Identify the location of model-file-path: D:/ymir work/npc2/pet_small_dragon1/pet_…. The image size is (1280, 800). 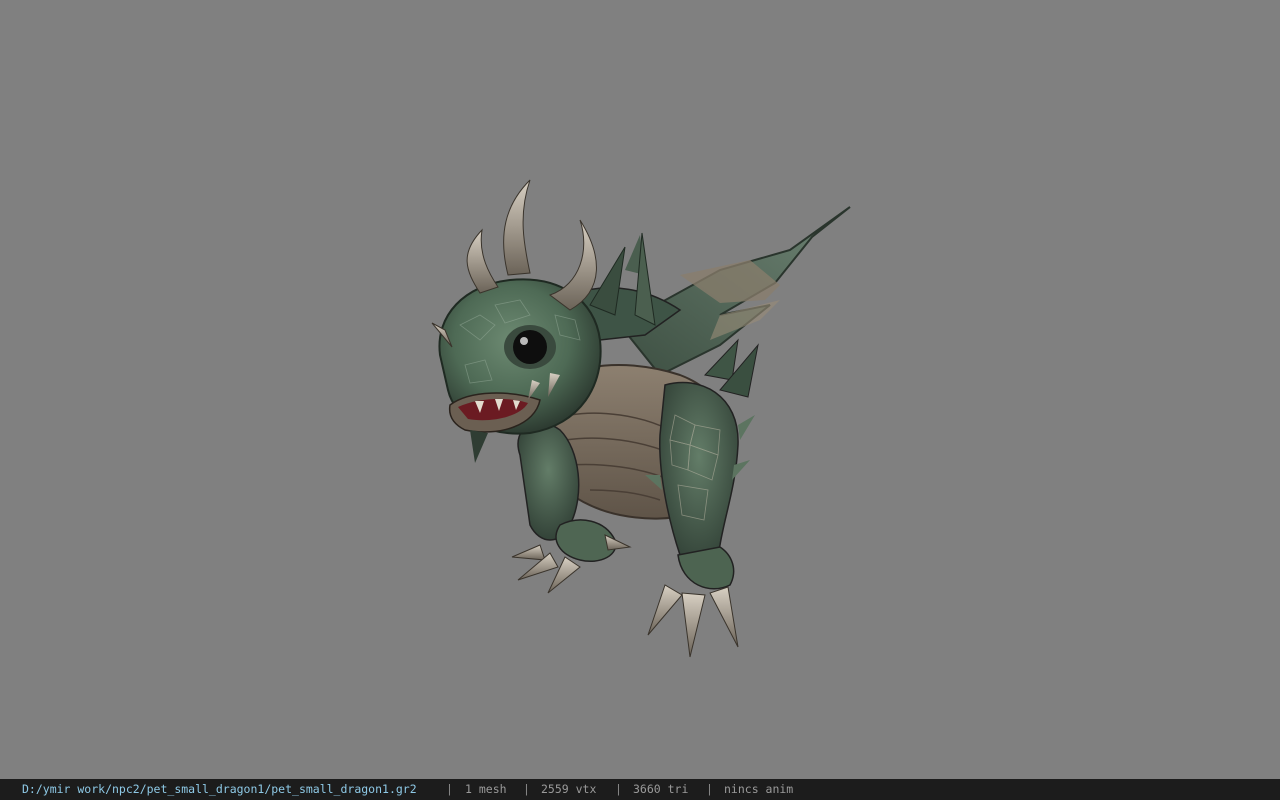
(219, 789).